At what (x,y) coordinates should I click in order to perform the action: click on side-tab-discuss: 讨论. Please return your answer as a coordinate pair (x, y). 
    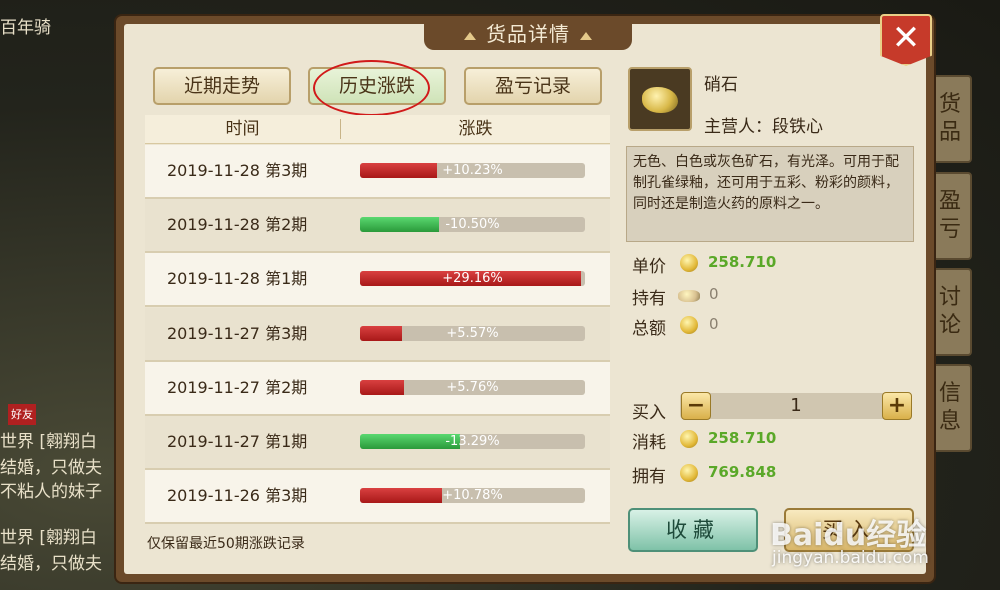
    Looking at the image, I should click on (950, 312).